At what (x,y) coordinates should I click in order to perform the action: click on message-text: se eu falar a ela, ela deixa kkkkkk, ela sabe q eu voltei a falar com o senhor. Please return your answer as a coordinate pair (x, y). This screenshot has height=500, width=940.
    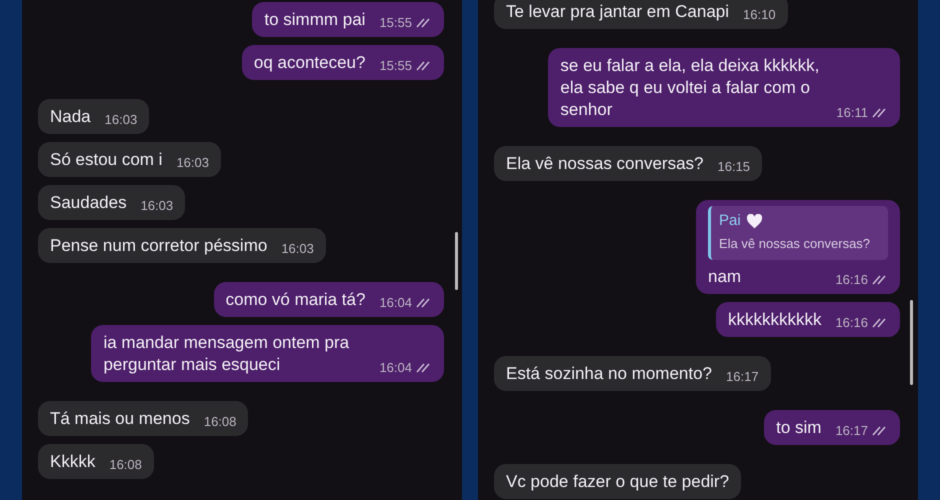
    Looking at the image, I should click on (690, 88).